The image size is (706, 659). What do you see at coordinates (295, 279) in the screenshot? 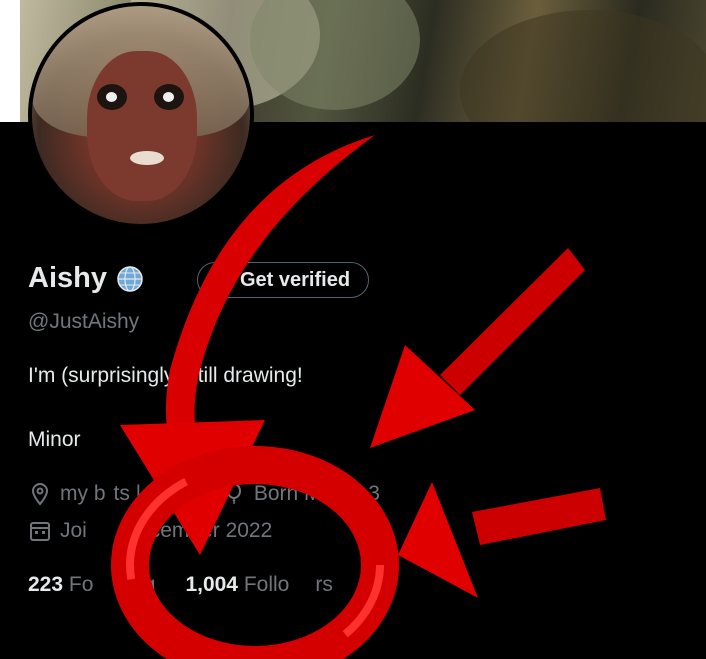
I see `get-verified-label: Get verified` at bounding box center [295, 279].